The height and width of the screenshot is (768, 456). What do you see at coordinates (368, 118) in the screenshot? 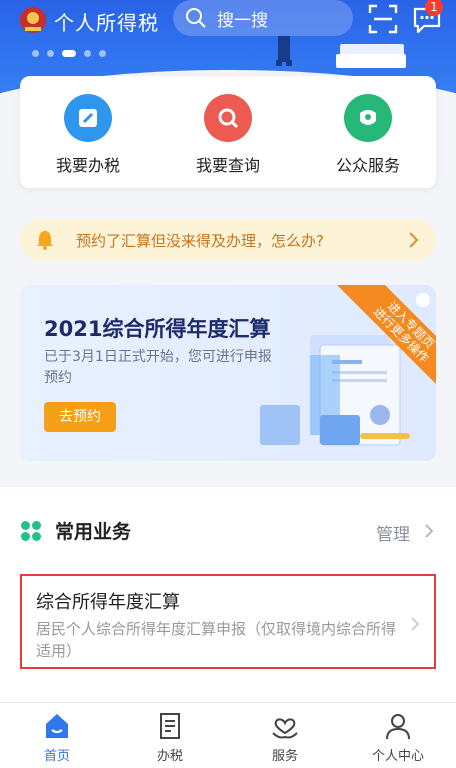
I see `service-icon` at bounding box center [368, 118].